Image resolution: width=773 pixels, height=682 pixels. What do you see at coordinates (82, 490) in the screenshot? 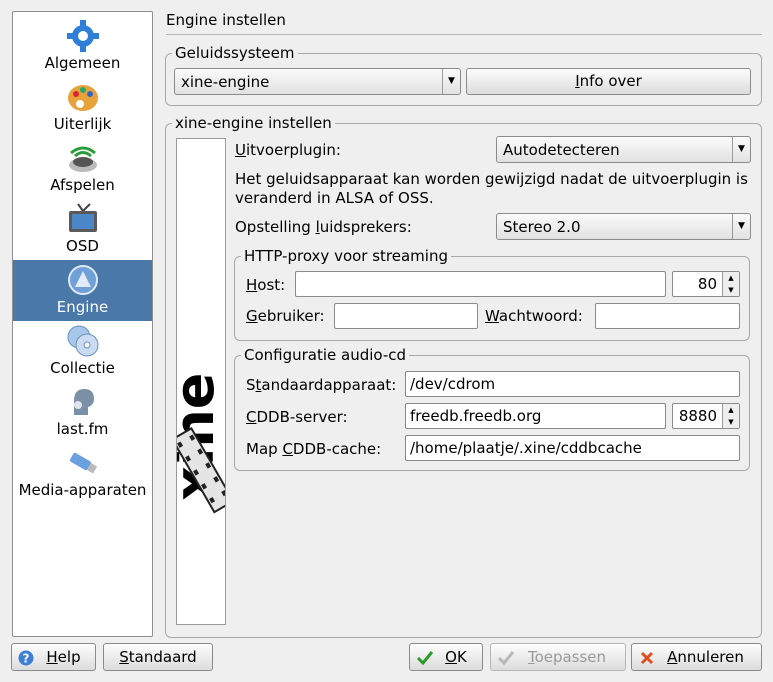
I see `sidebar-item-label: Media-apparaten` at bounding box center [82, 490].